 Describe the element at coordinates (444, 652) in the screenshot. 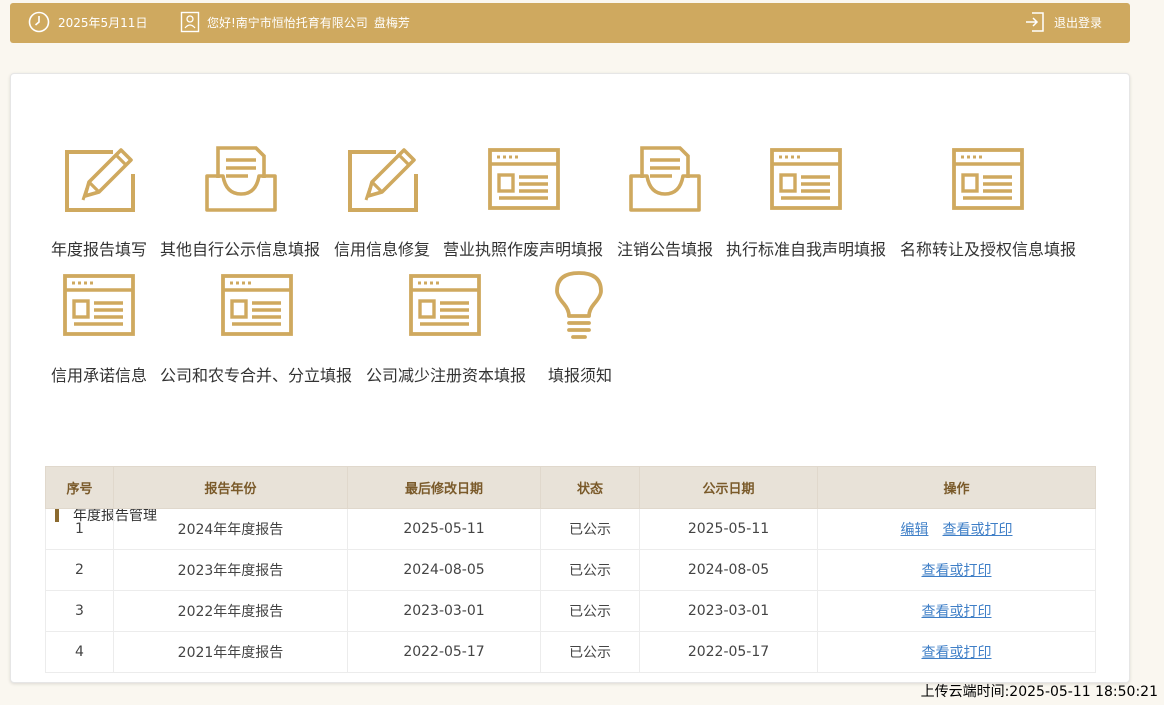

I see `cell-modified: 2022-05-17` at that location.